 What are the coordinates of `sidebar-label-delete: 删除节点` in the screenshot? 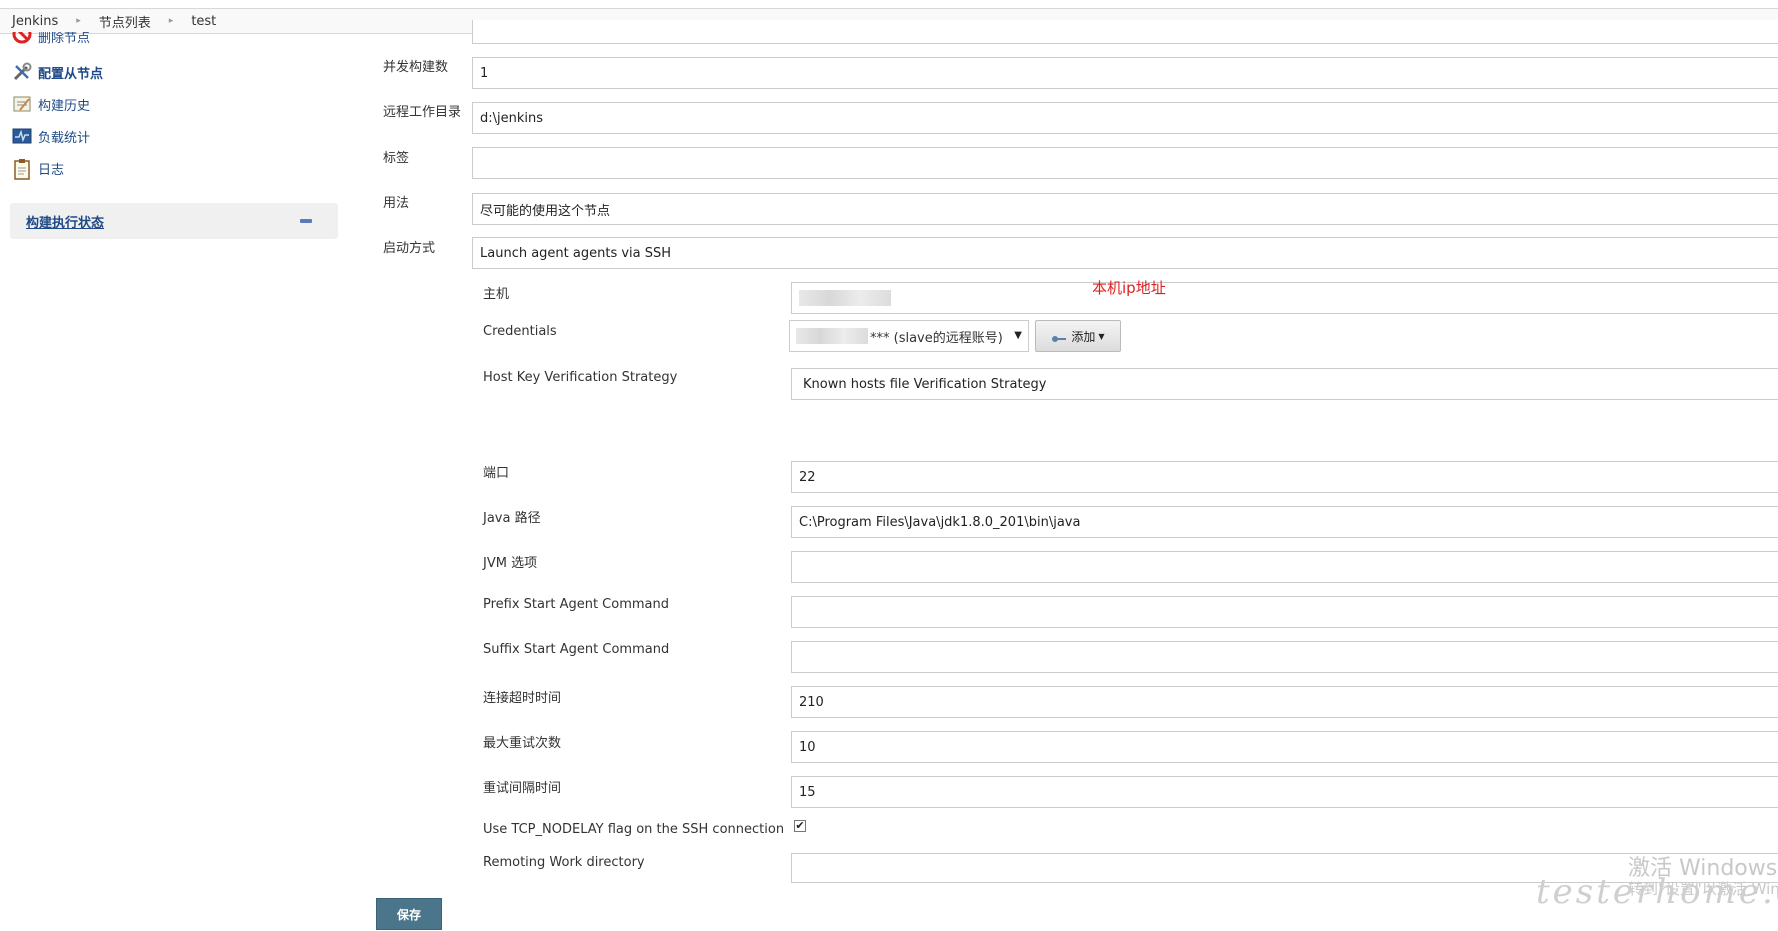 It's located at (64, 39).